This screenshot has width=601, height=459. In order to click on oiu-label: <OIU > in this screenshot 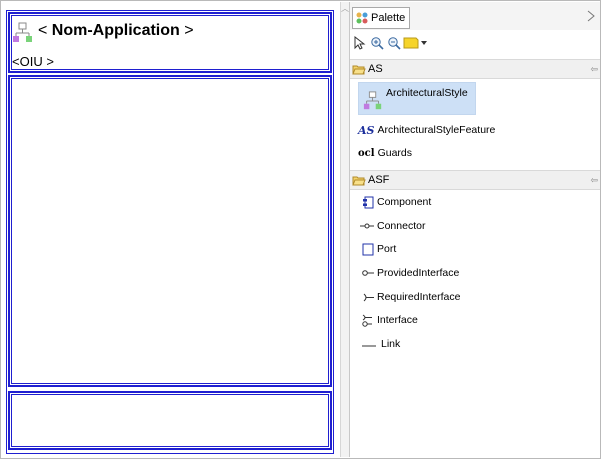, I will do `click(33, 61)`.